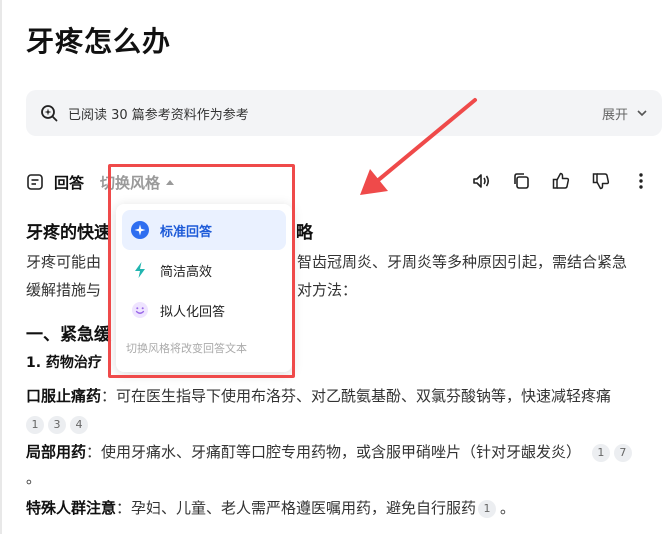  What do you see at coordinates (64, 262) in the screenshot?
I see `intro-line1-left: 牙疼可能由` at bounding box center [64, 262].